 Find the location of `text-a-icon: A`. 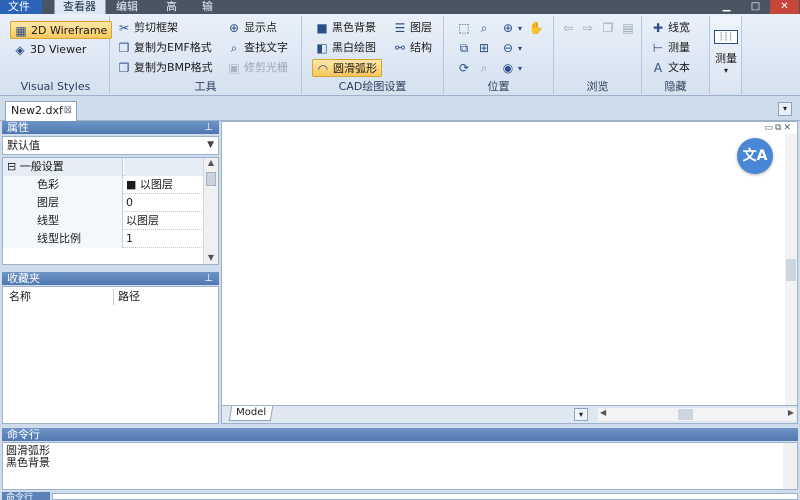

text-a-icon: A is located at coordinates (658, 68).